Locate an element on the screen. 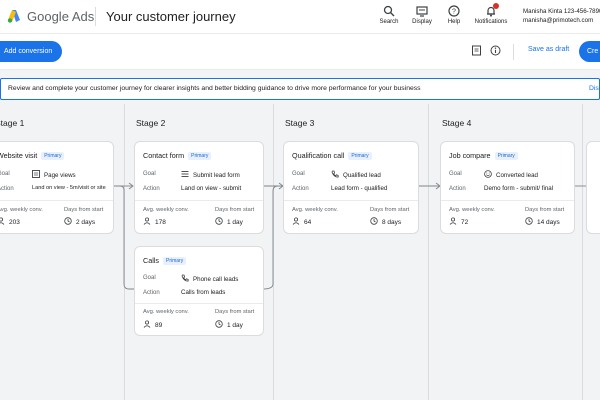  card-title: Qualification call is located at coordinates (318, 155).